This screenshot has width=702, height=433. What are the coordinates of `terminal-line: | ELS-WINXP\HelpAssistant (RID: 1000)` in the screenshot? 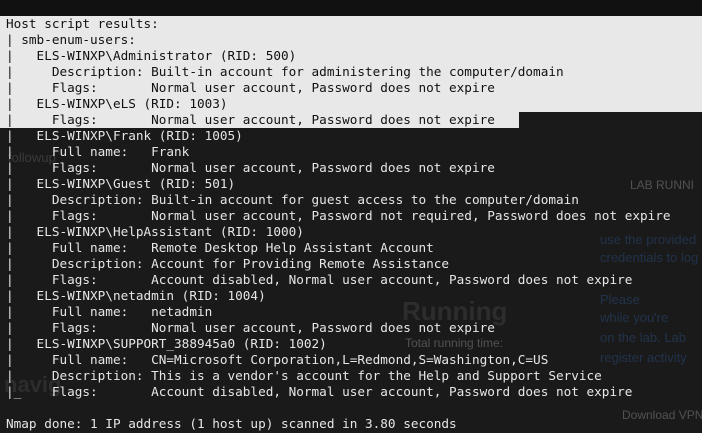 It's located at (155, 231).